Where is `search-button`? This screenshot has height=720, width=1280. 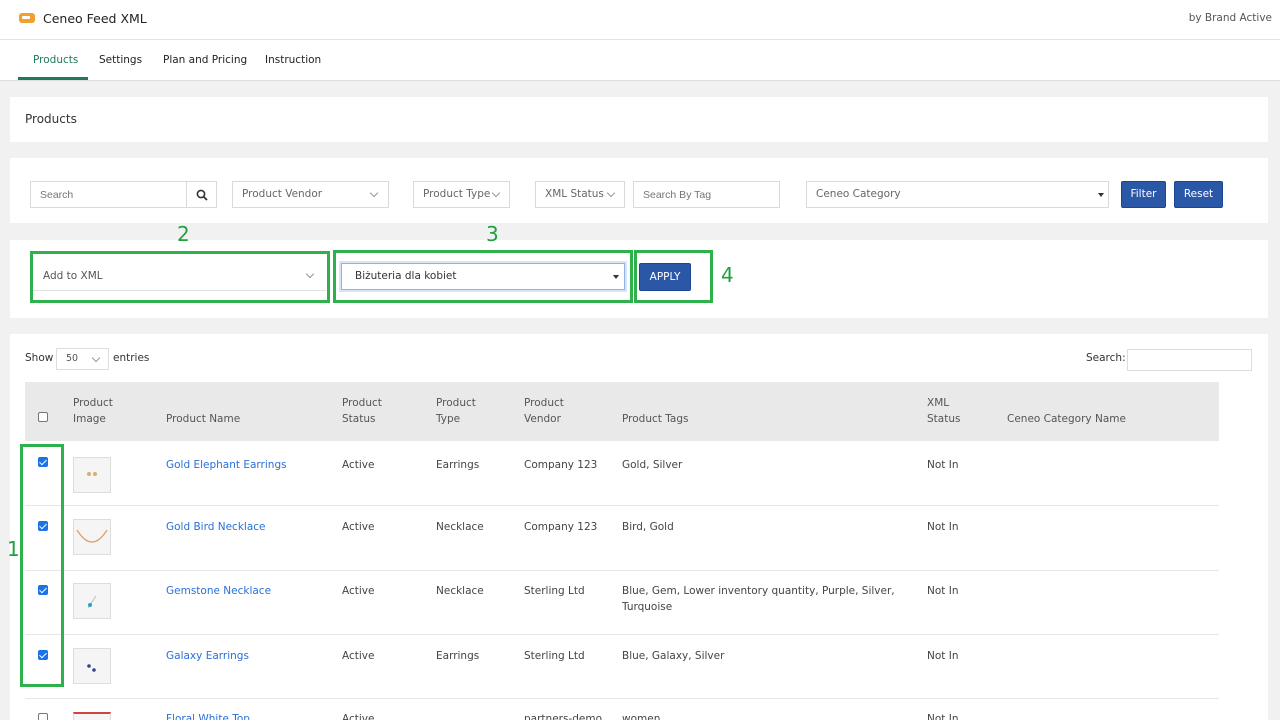
search-button is located at coordinates (201, 194).